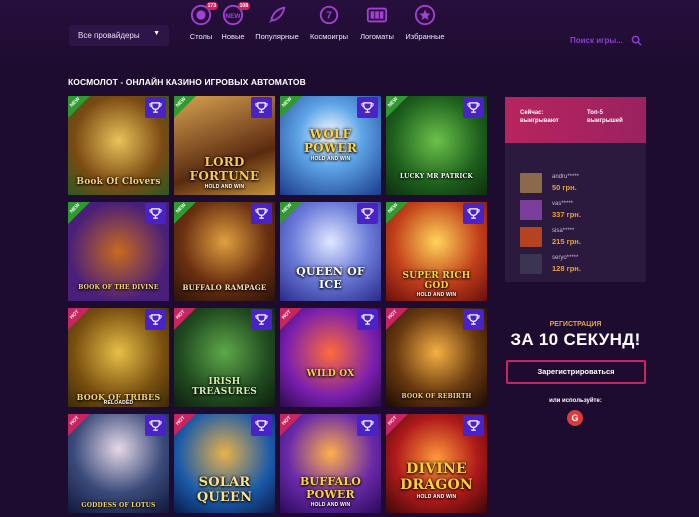 This screenshot has height=517, width=699. What do you see at coordinates (224, 169) in the screenshot?
I see `game-title: LORD FORTUNE` at bounding box center [224, 169].